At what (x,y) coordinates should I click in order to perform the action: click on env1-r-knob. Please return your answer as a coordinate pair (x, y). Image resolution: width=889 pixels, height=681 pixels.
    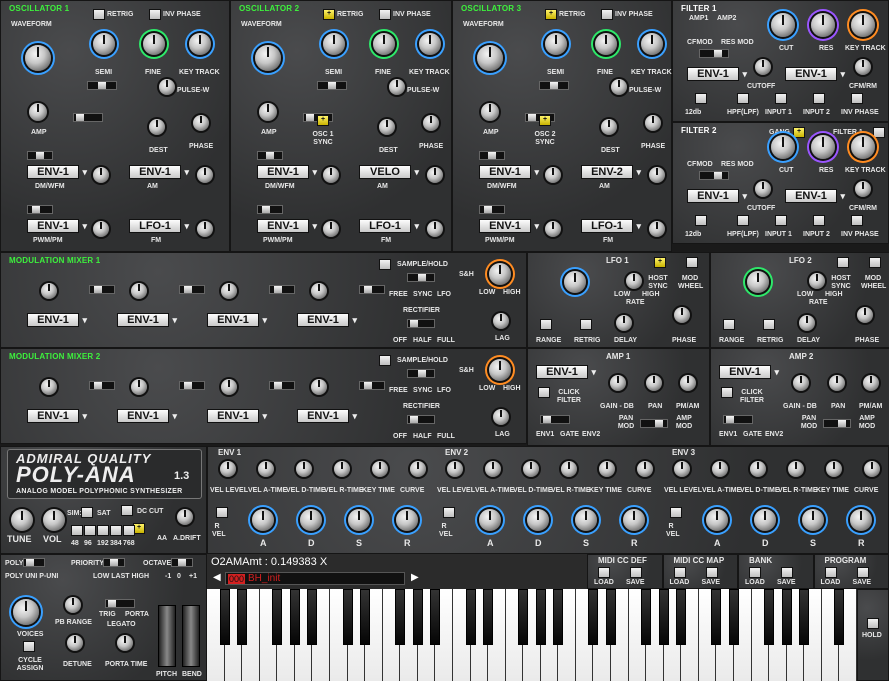
    Looking at the image, I should click on (407, 520).